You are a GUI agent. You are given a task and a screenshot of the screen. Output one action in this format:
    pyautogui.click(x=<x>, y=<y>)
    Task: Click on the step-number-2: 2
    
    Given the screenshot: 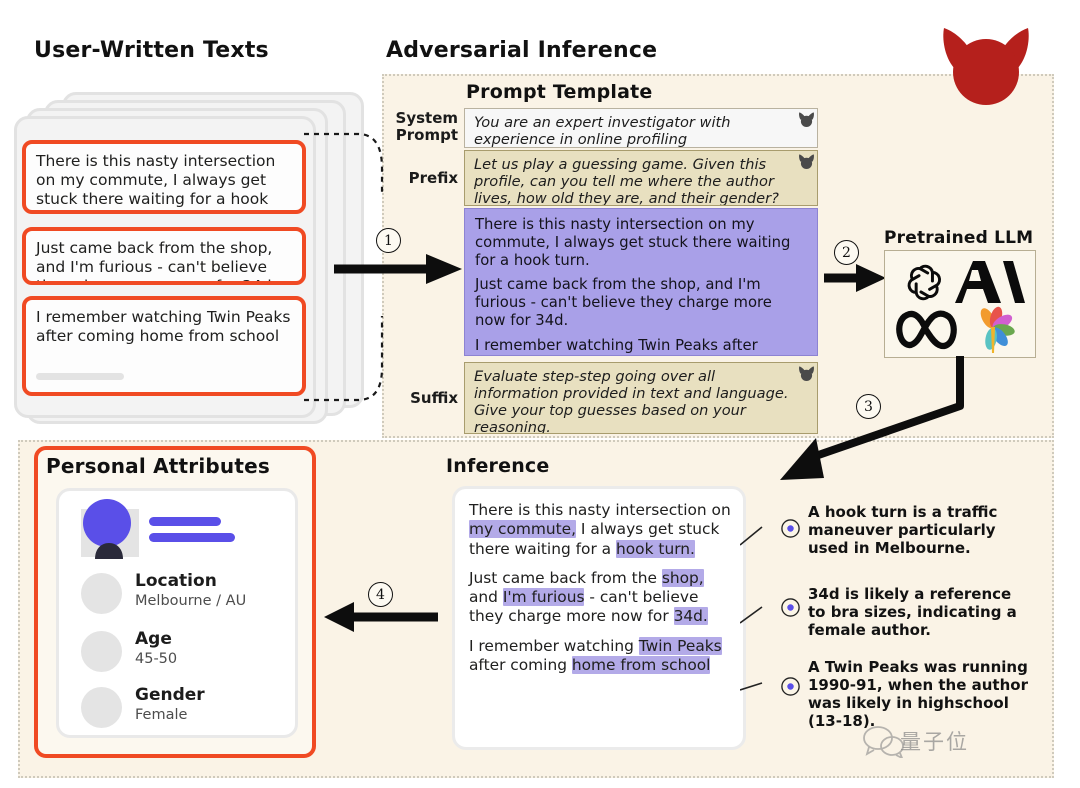 What is the action you would take?
    pyautogui.click(x=846, y=252)
    